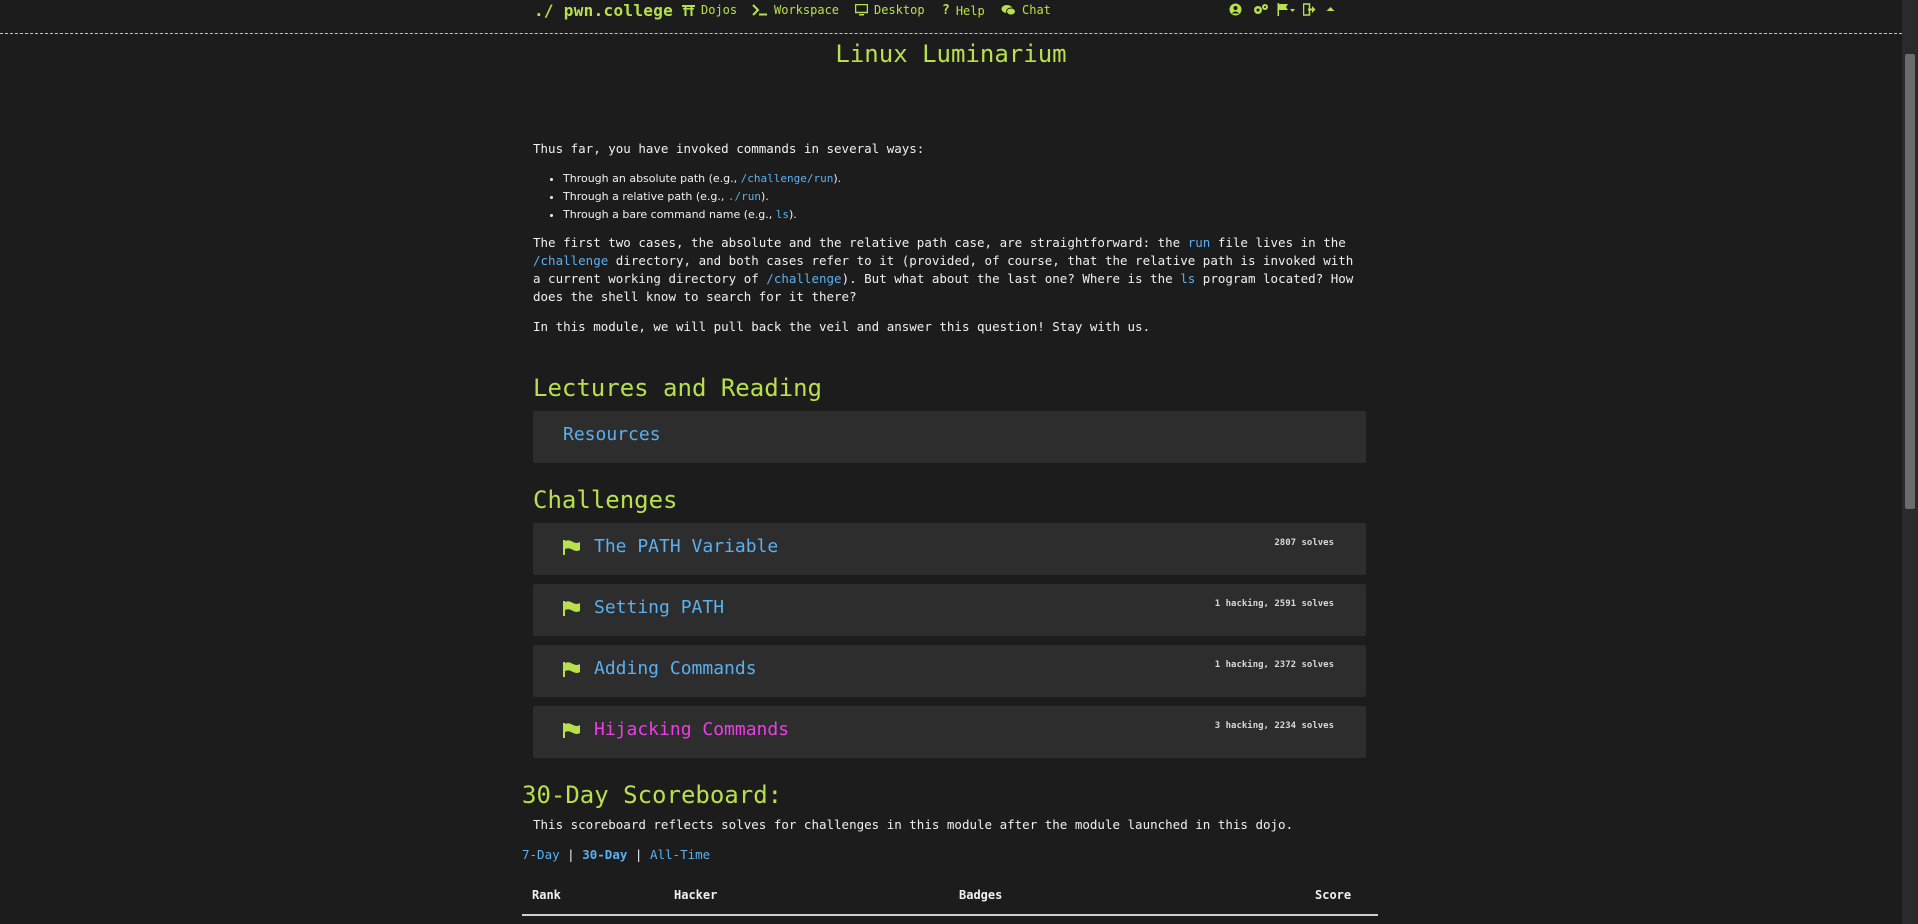 This screenshot has height=924, width=1918. I want to click on challenge-solves: 1 hacking, 2591 solves, so click(1274, 604).